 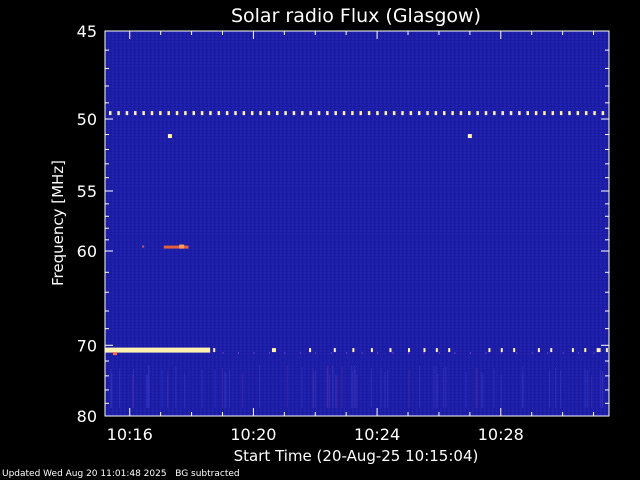 I want to click on y-tick-label: 80, so click(x=87, y=416).